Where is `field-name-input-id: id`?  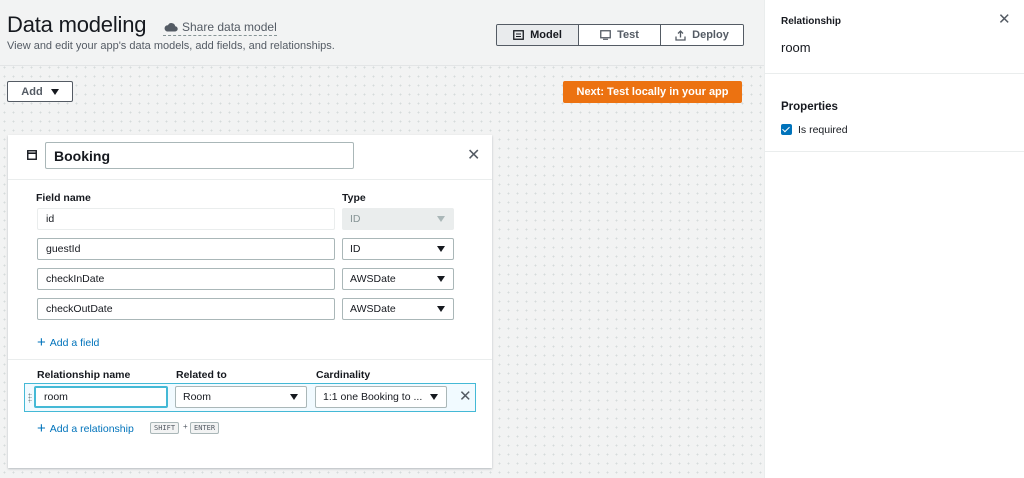 field-name-input-id: id is located at coordinates (186, 219).